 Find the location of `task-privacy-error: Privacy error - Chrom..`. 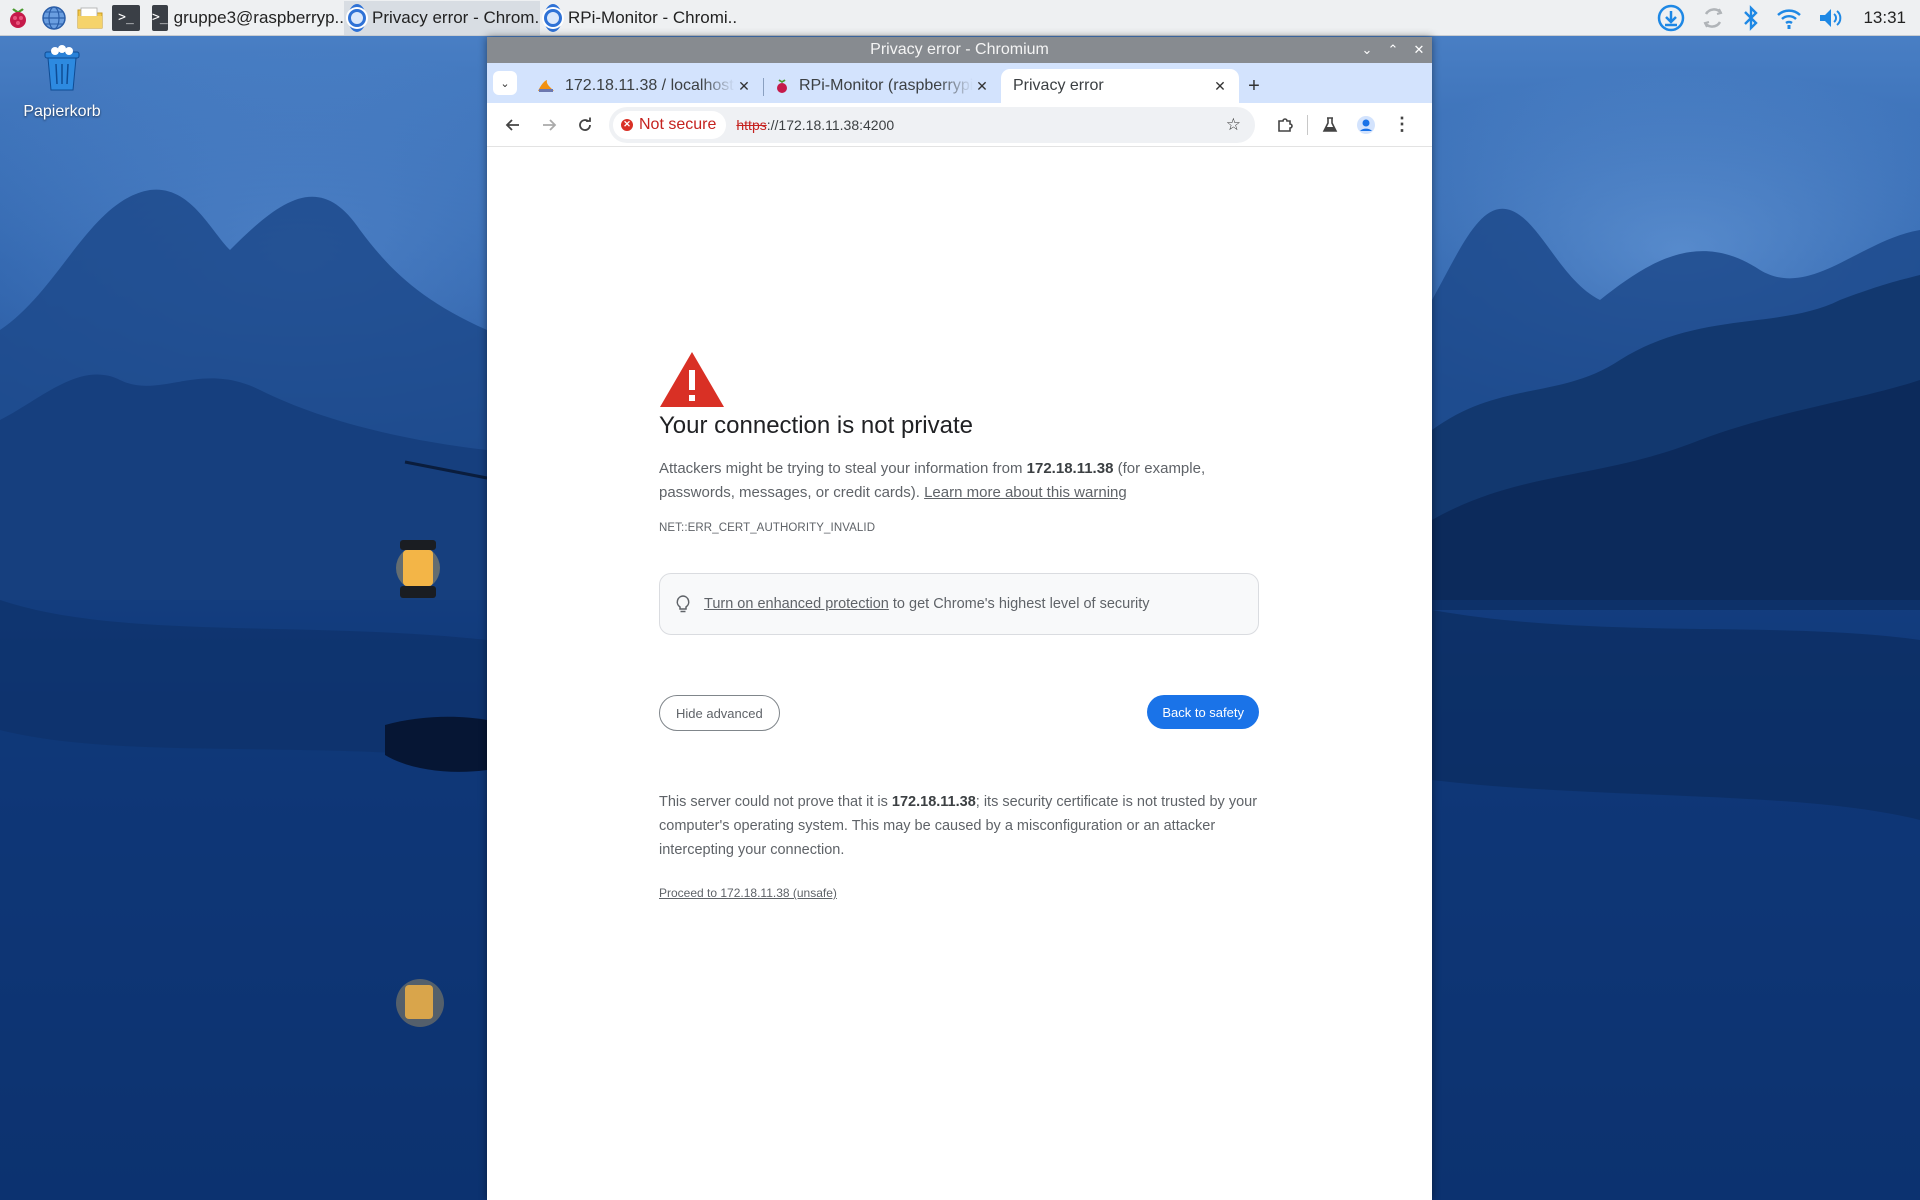

task-privacy-error: Privacy error - Chrom.. is located at coordinates (442, 17).